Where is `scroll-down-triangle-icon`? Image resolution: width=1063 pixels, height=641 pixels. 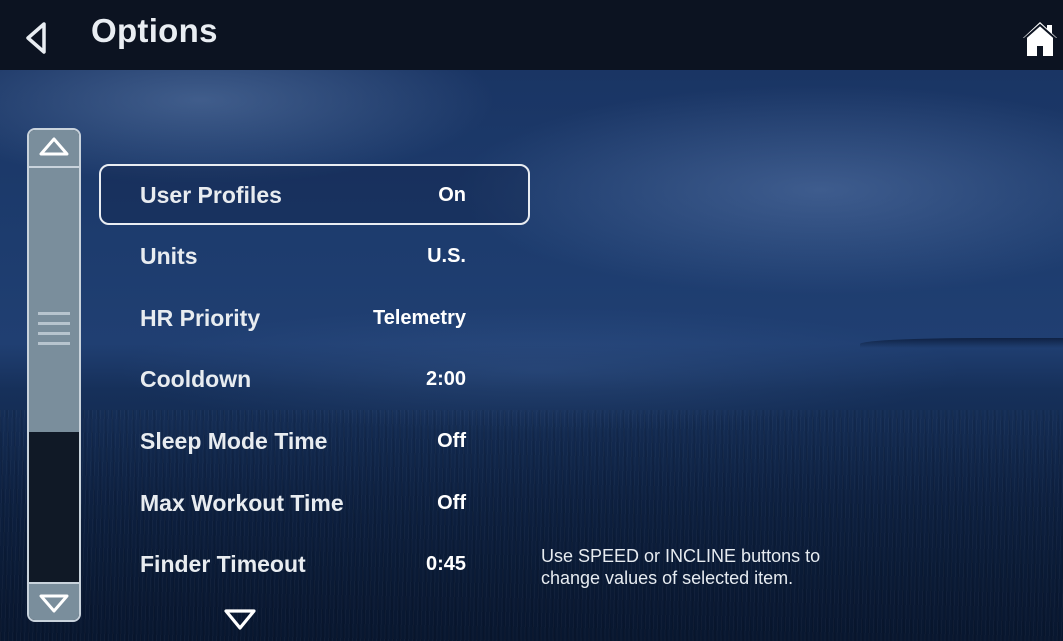 scroll-down-triangle-icon is located at coordinates (54, 603).